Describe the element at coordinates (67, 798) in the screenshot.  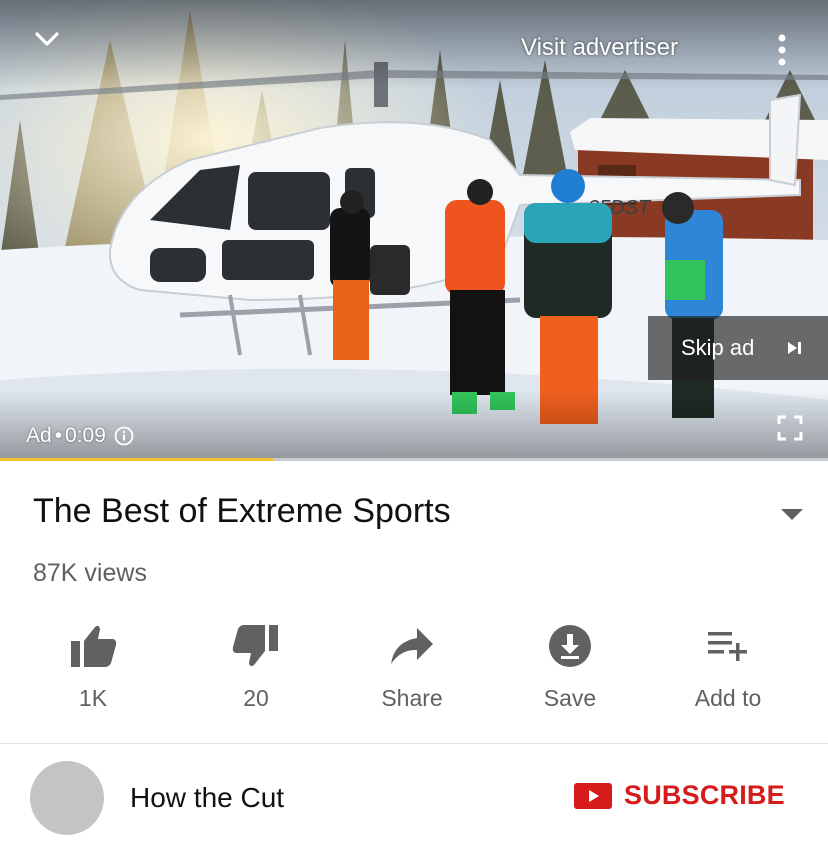
I see `channel-avatar` at that location.